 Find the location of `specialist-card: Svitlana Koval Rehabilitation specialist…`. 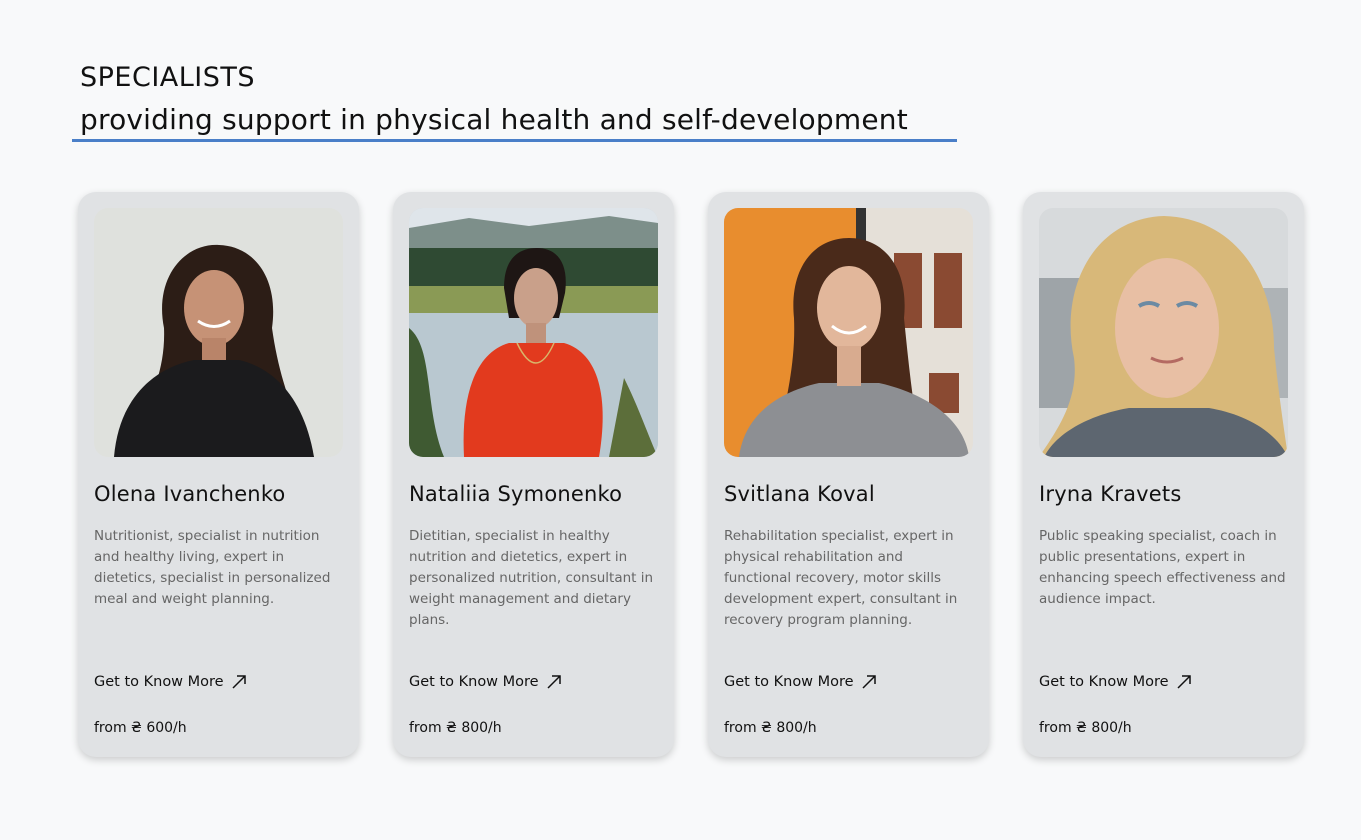

specialist-card: Svitlana Koval Rehabilitation specialist… is located at coordinates (848, 474).